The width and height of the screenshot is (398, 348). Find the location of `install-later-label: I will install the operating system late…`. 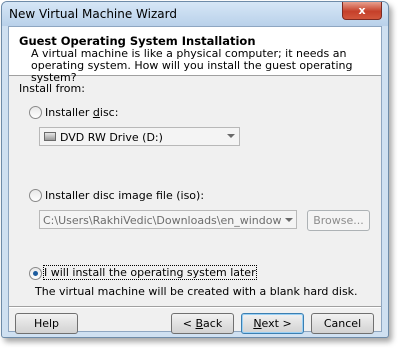

install-later-label: I will install the operating system late… is located at coordinates (150, 272).